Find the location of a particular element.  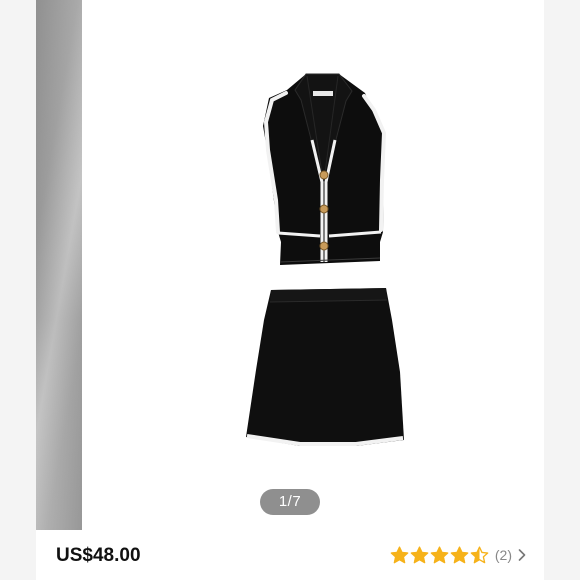

skirt-body is located at coordinates (325, 367).